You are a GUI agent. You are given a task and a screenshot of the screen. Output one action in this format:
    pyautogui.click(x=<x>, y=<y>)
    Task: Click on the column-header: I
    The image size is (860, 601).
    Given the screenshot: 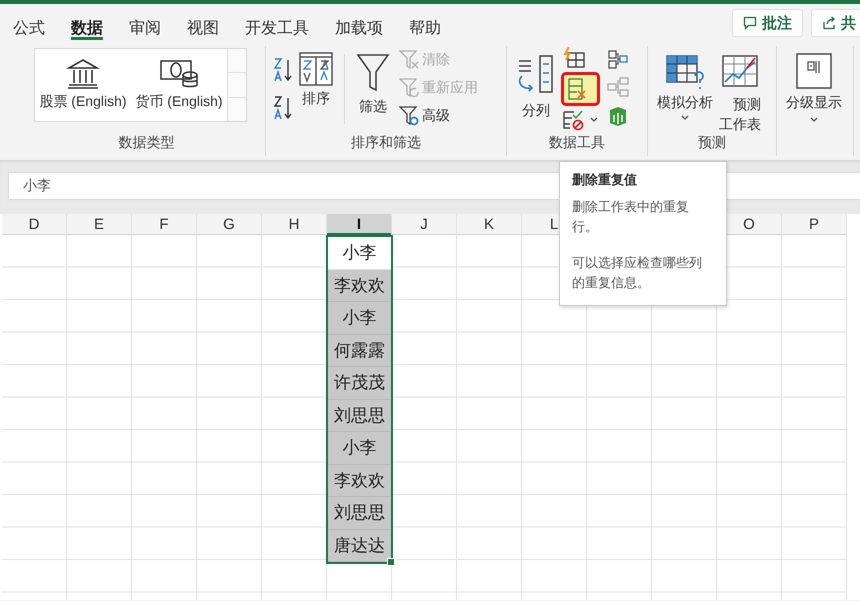 What is the action you would take?
    pyautogui.click(x=359, y=224)
    